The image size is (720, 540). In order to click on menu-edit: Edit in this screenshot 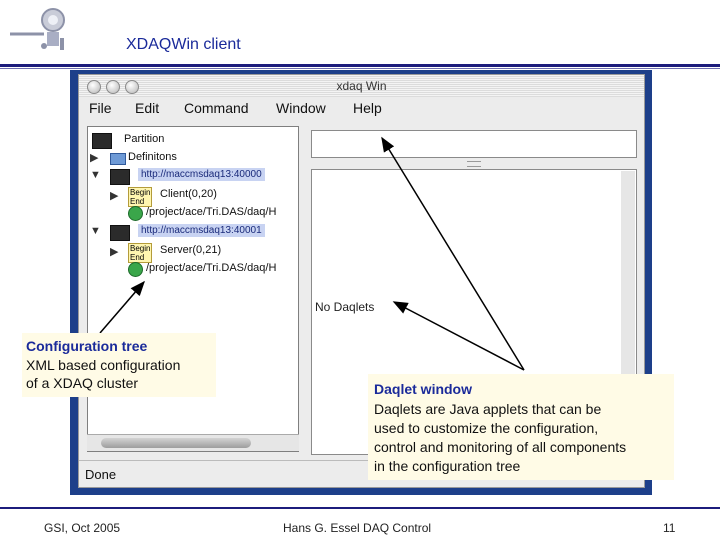, I will do `click(147, 108)`.